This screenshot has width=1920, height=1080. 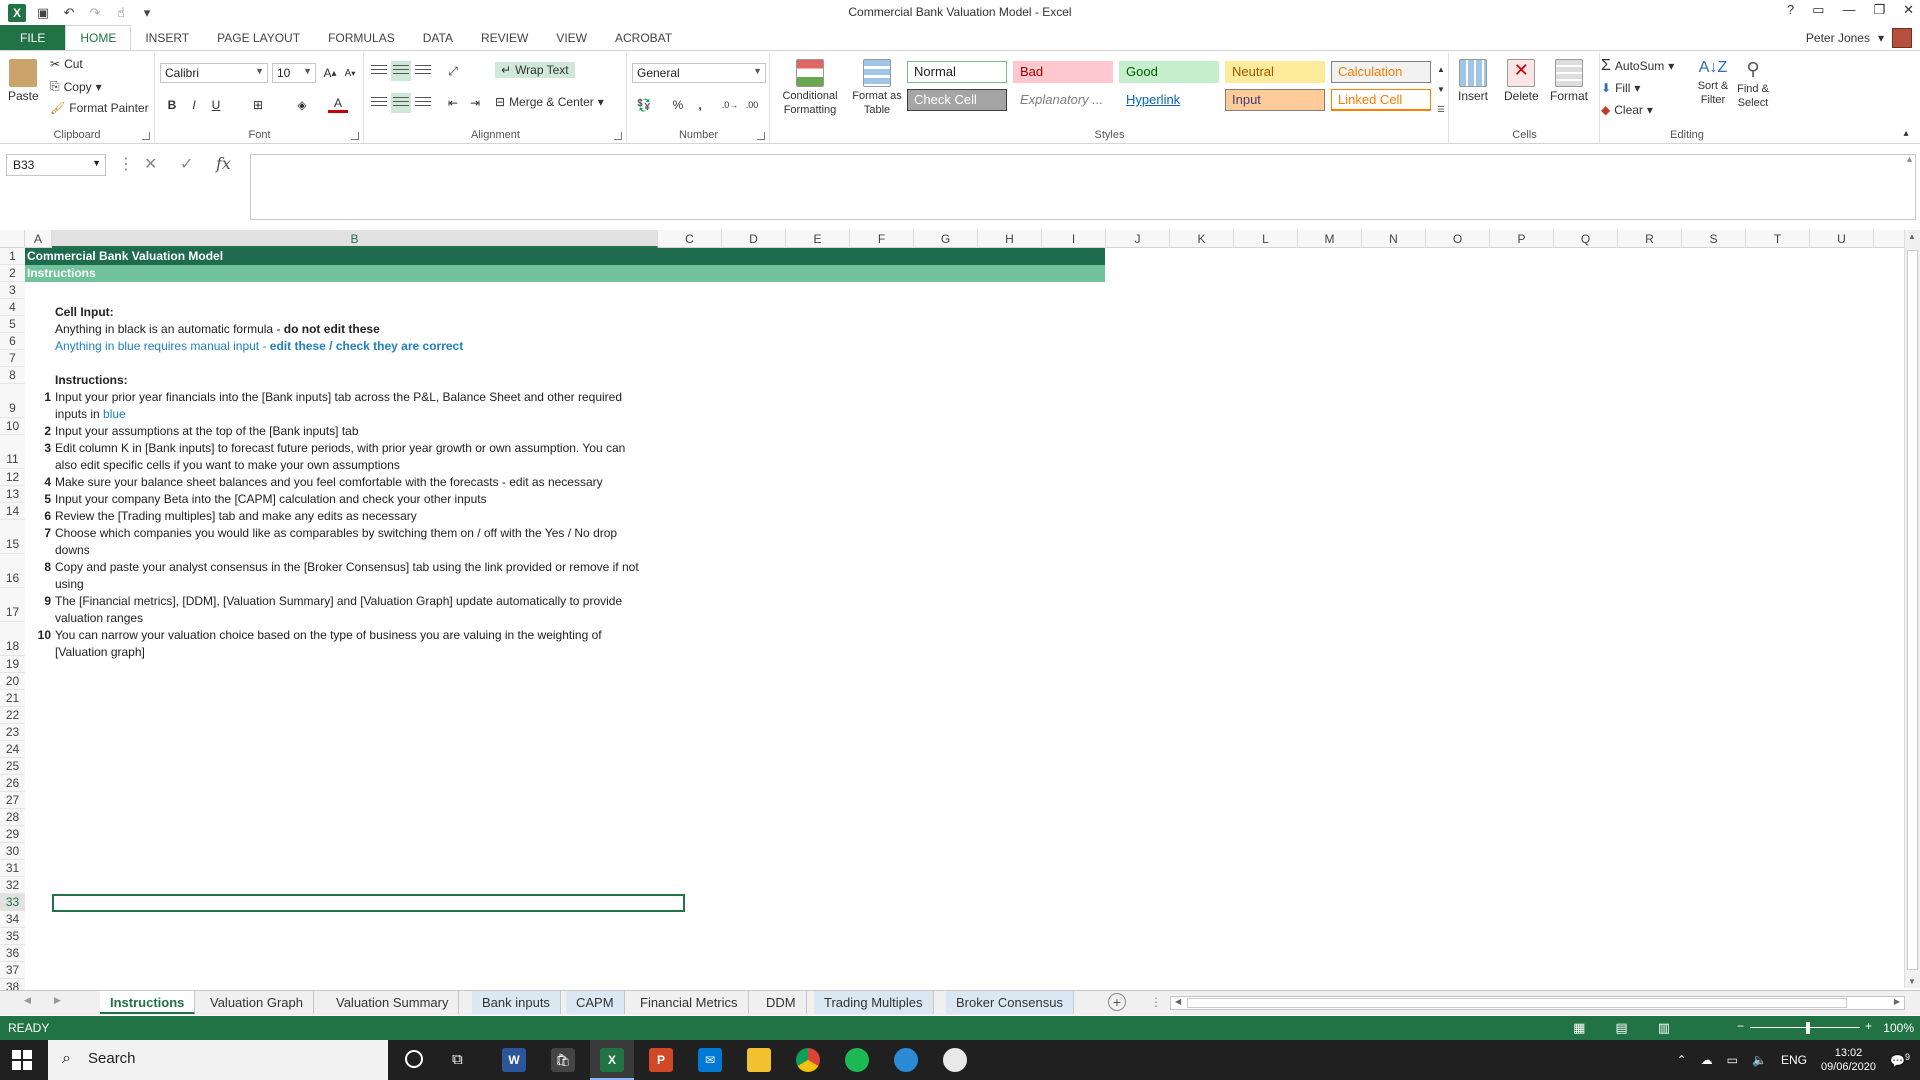 What do you see at coordinates (100, 652) in the screenshot?
I see `instruction-line: [Valuation graph]` at bounding box center [100, 652].